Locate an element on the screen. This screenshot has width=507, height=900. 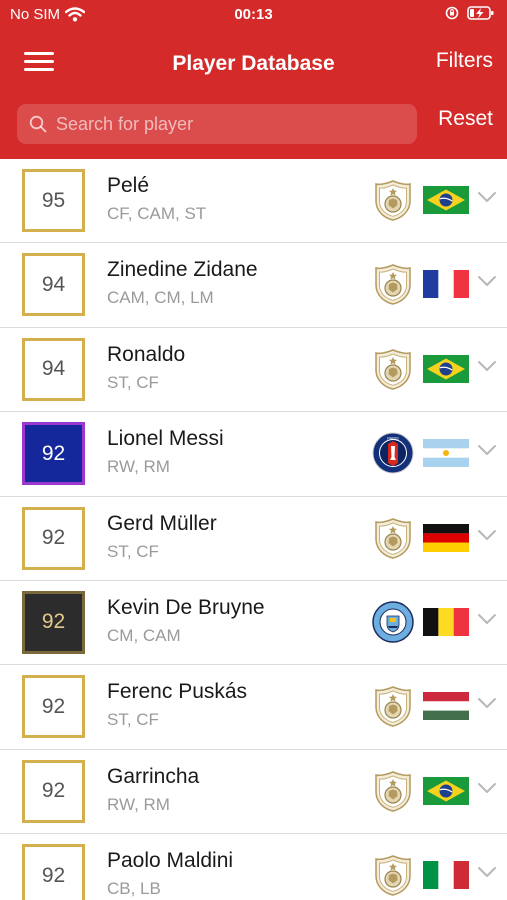
orientation-lock-icon is located at coordinates (452, 13).